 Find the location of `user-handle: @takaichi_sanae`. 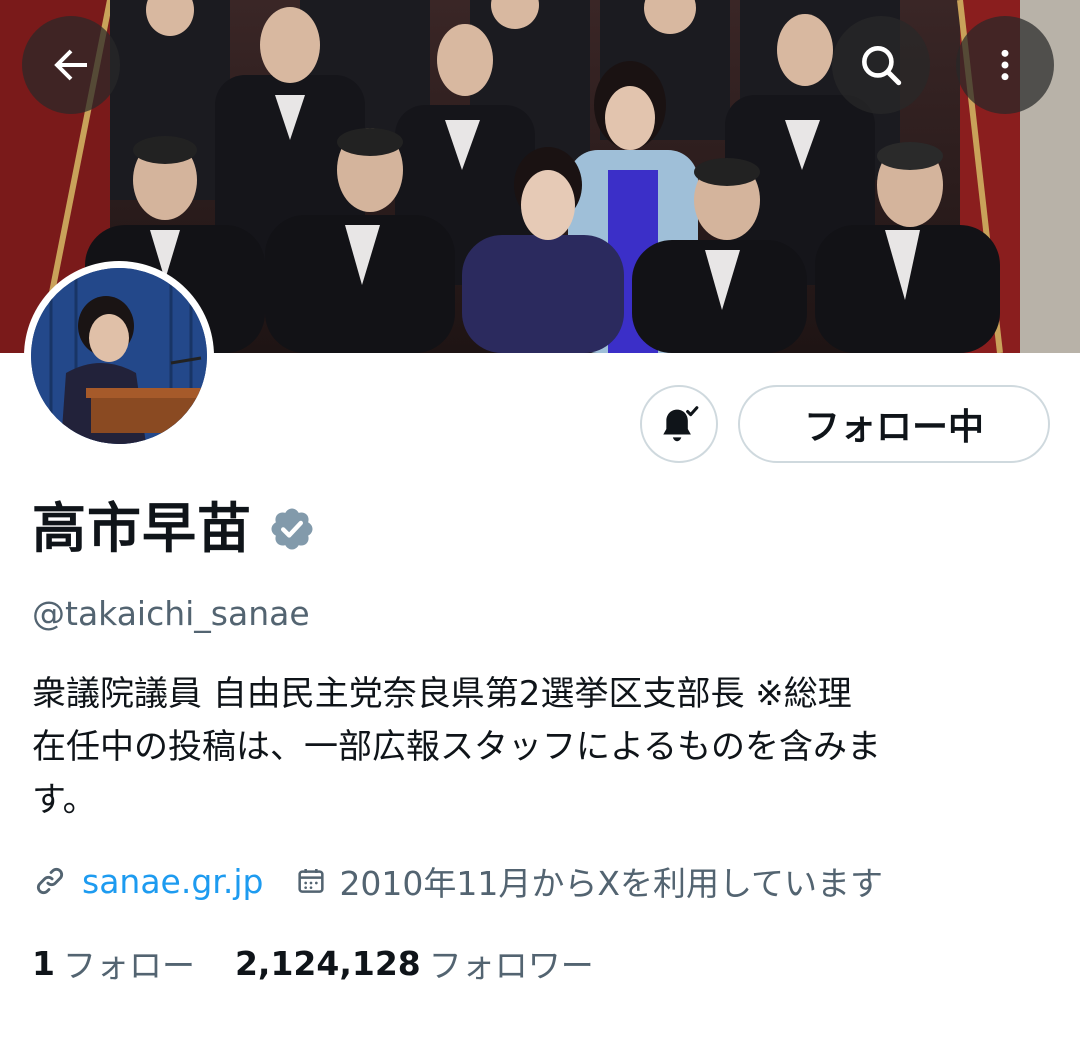

user-handle: @takaichi_sanae is located at coordinates (171, 613).